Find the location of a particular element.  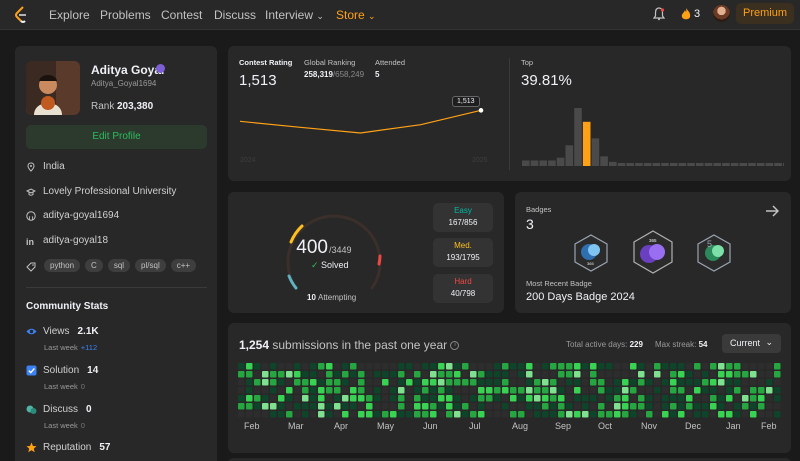

rating-distribution-chart is located at coordinates (653, 135).